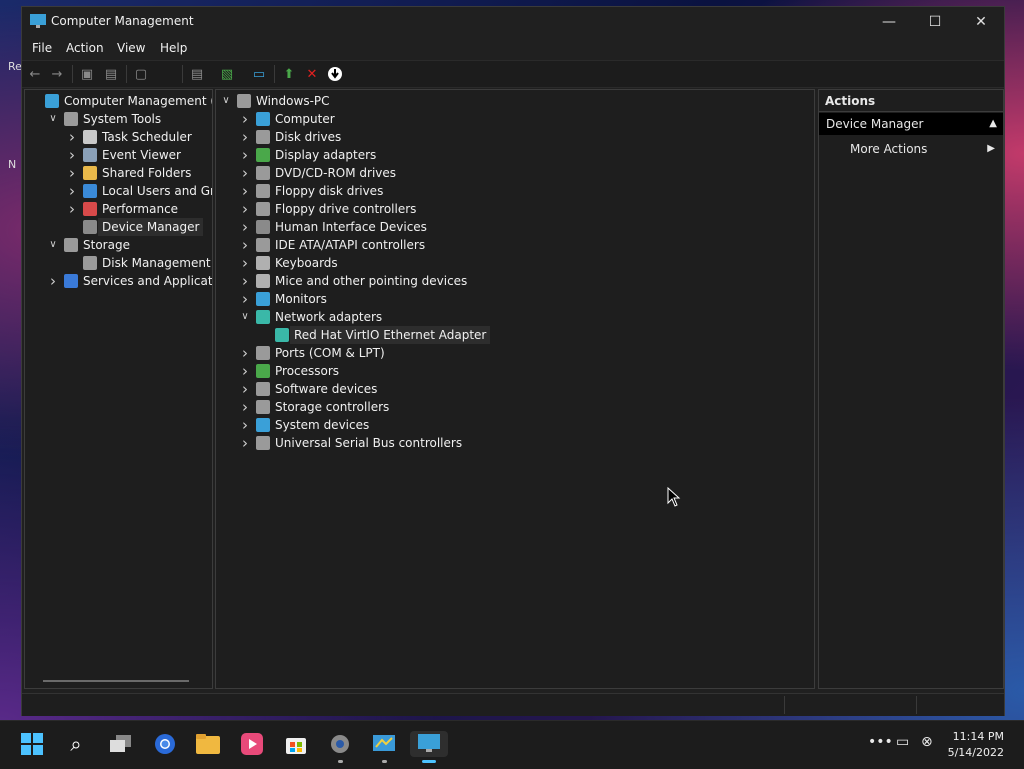 This screenshot has width=1024, height=769. What do you see at coordinates (165, 744) in the screenshot?
I see `chrome-browser-icon` at bounding box center [165, 744].